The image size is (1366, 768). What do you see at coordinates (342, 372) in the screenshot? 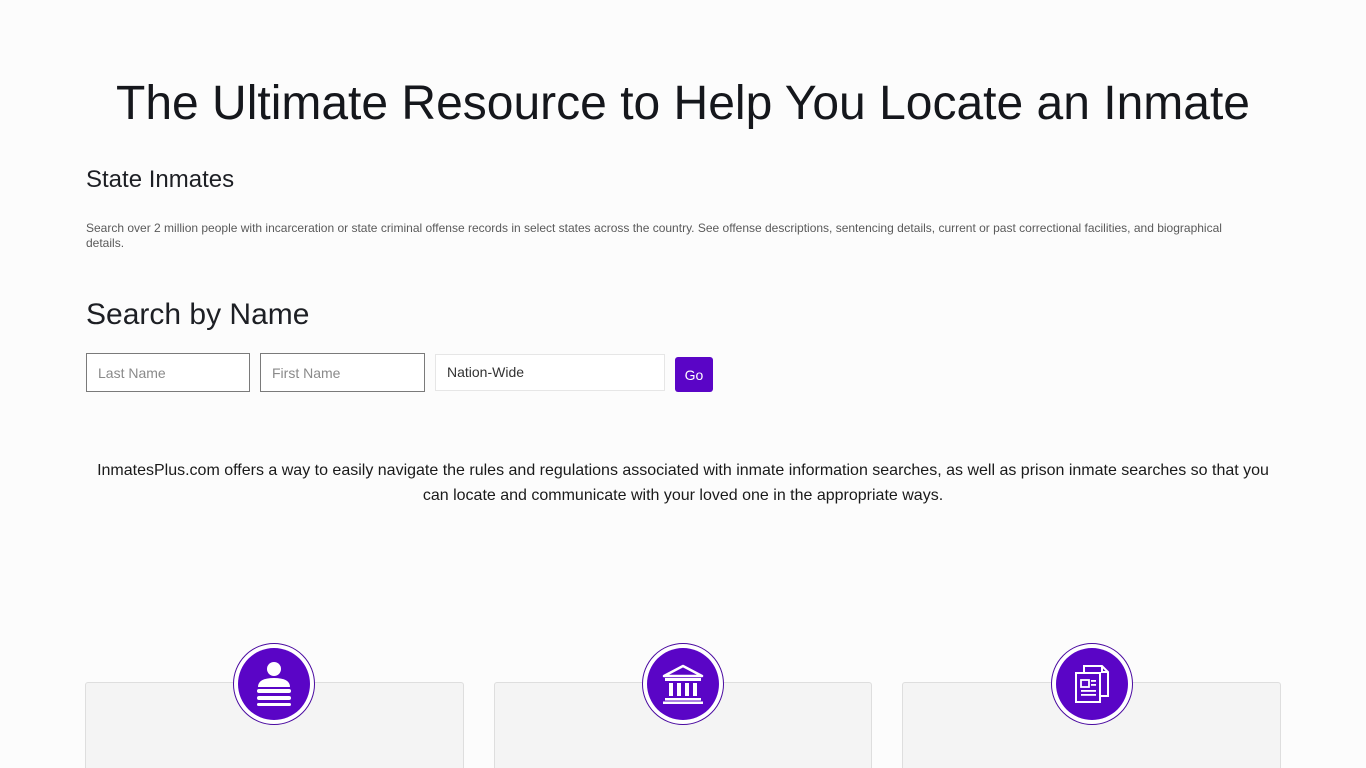
I see `first-name-input` at bounding box center [342, 372].